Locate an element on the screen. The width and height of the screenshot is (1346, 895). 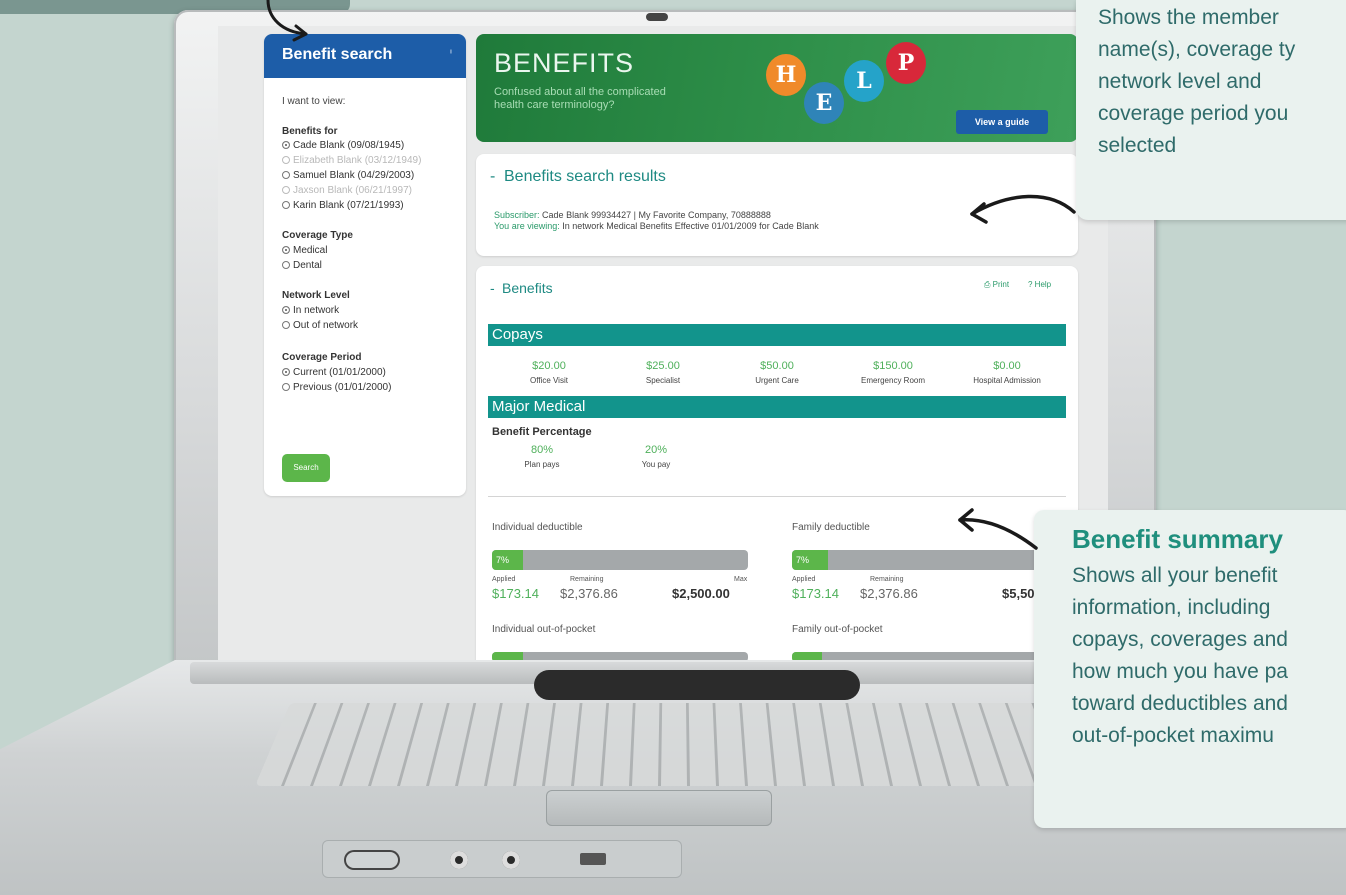
arrow-to-benefits-icon is located at coordinates (998, 534).